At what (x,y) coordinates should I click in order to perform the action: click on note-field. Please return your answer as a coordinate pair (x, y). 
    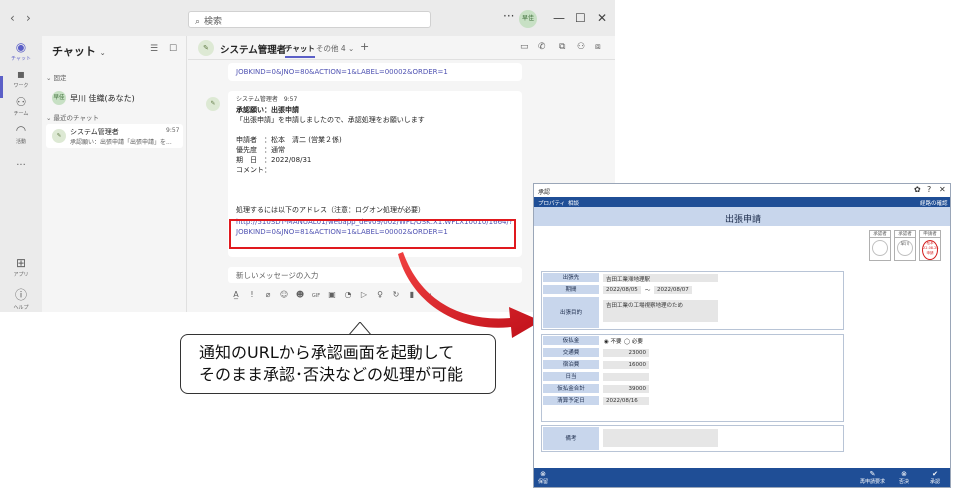
    Looking at the image, I should click on (660, 438).